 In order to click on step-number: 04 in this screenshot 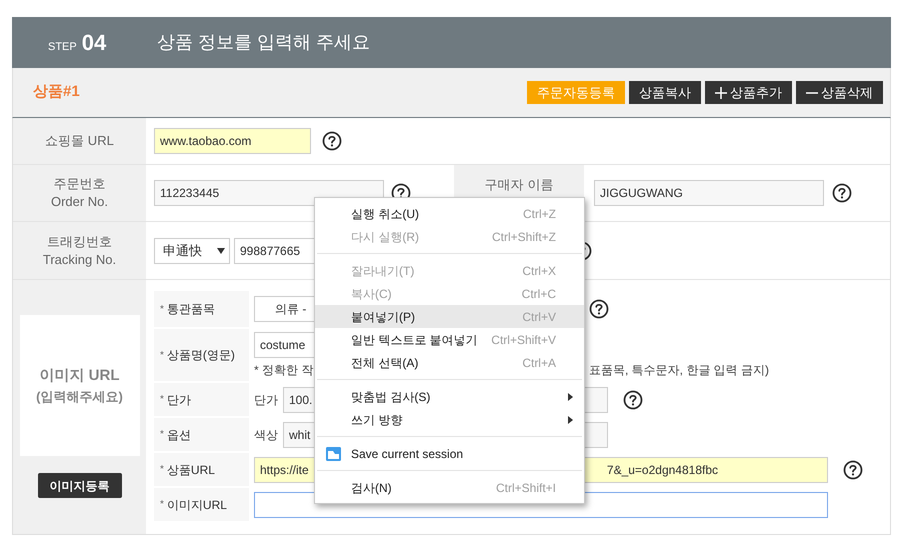, I will do `click(94, 43)`.